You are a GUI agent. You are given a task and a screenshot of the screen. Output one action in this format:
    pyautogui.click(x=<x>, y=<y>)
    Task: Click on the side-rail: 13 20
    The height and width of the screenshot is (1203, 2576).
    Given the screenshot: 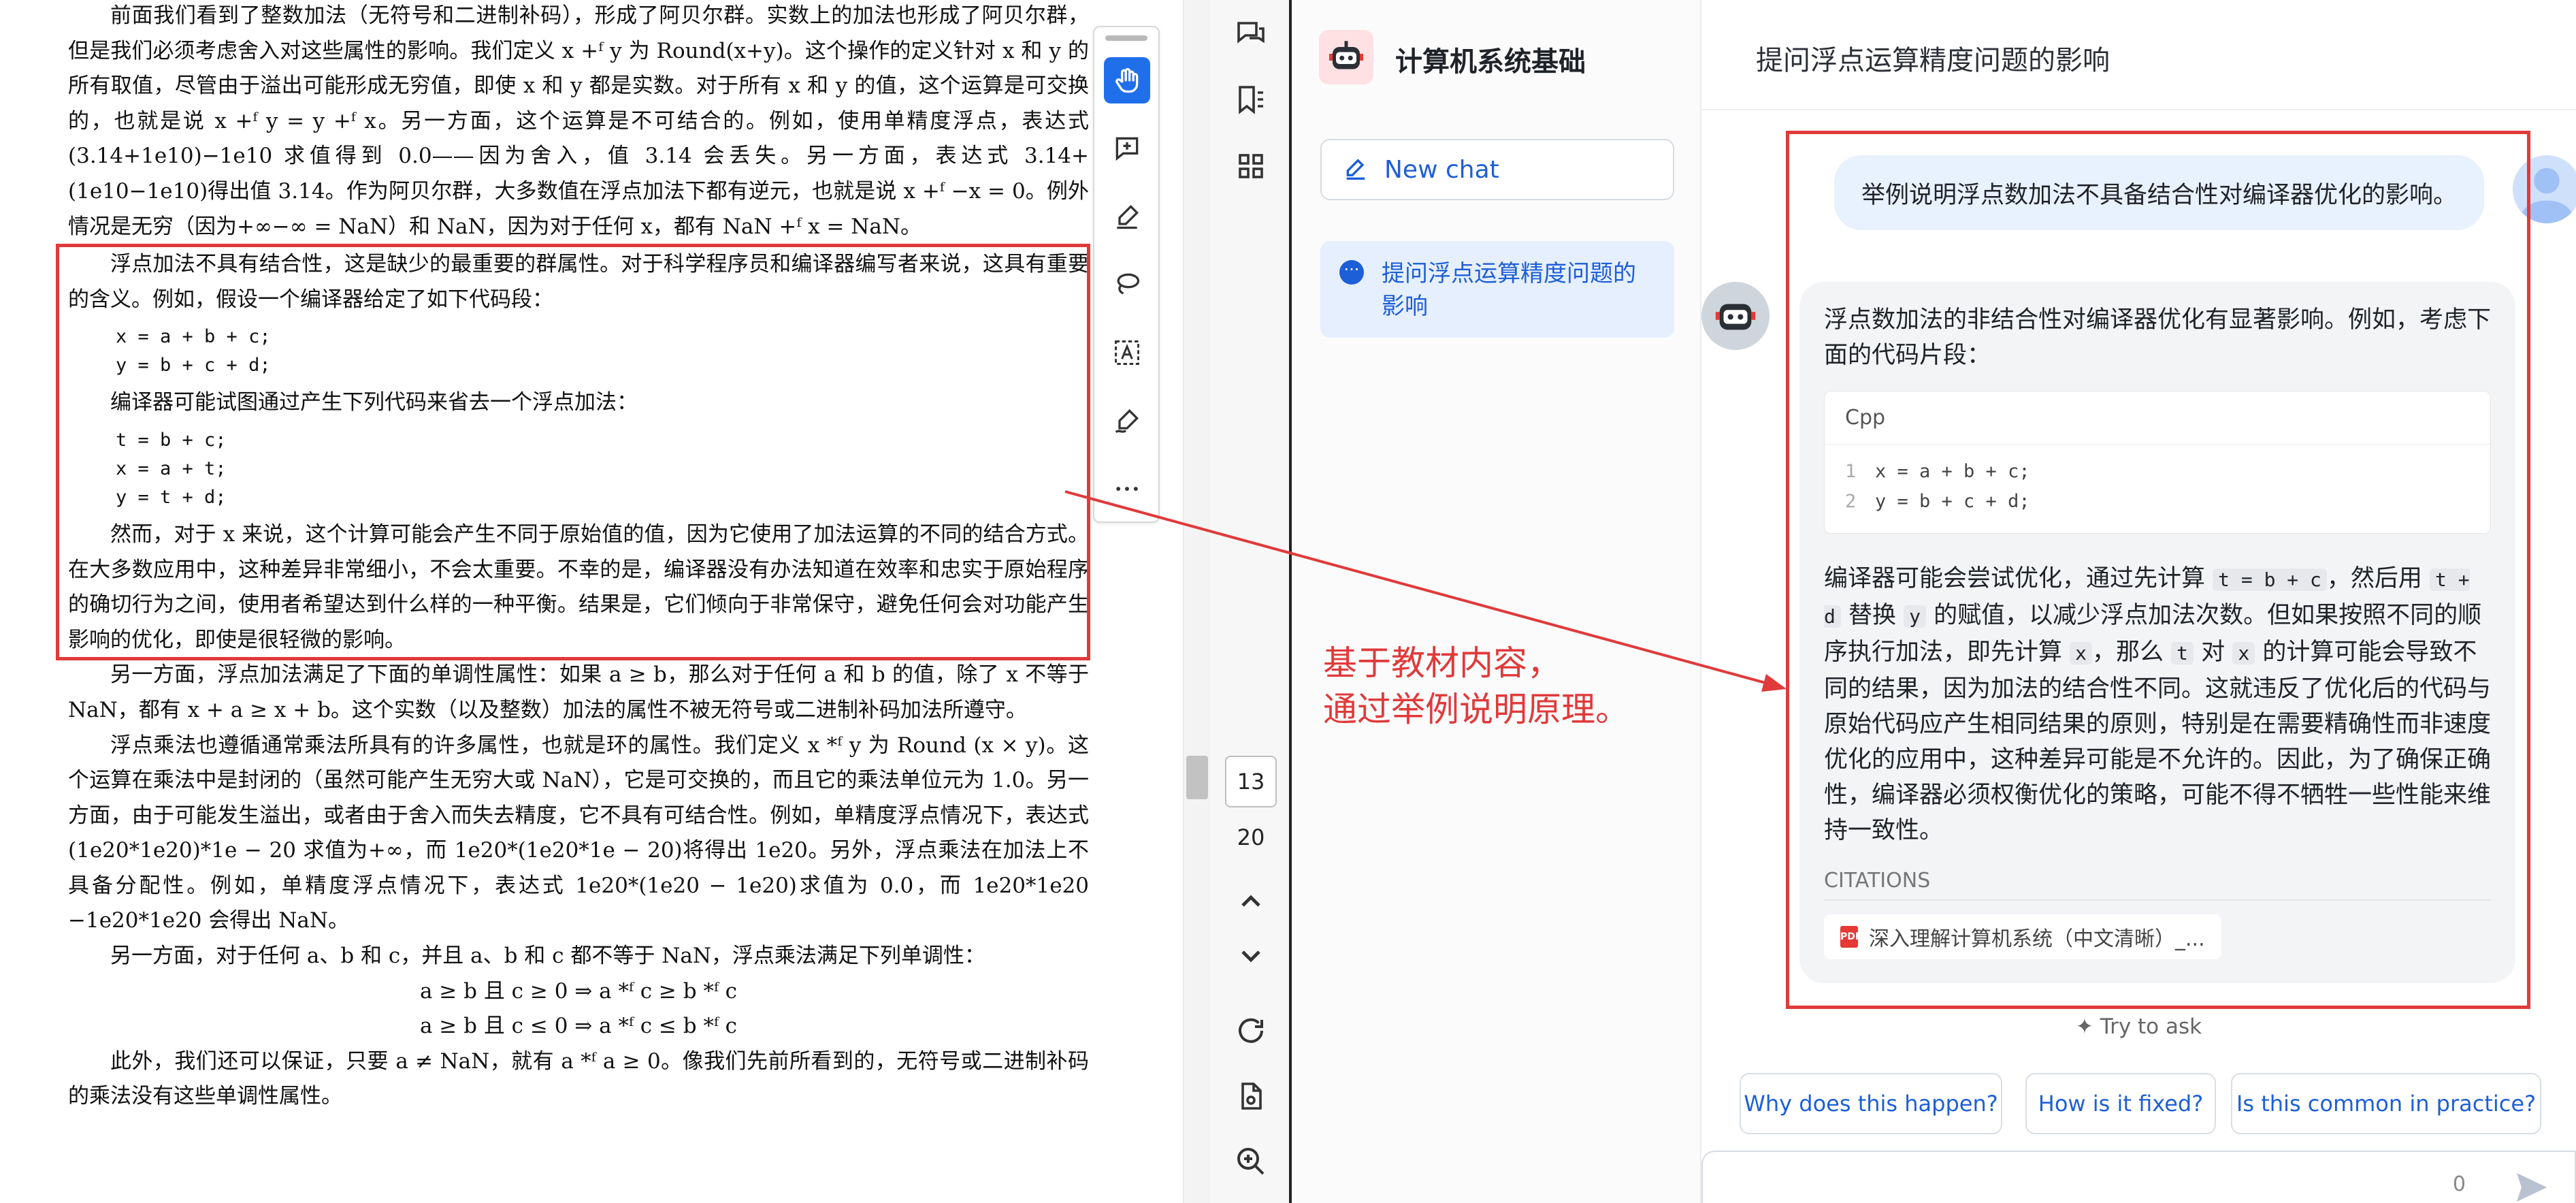 What is the action you would take?
    pyautogui.click(x=1251, y=602)
    